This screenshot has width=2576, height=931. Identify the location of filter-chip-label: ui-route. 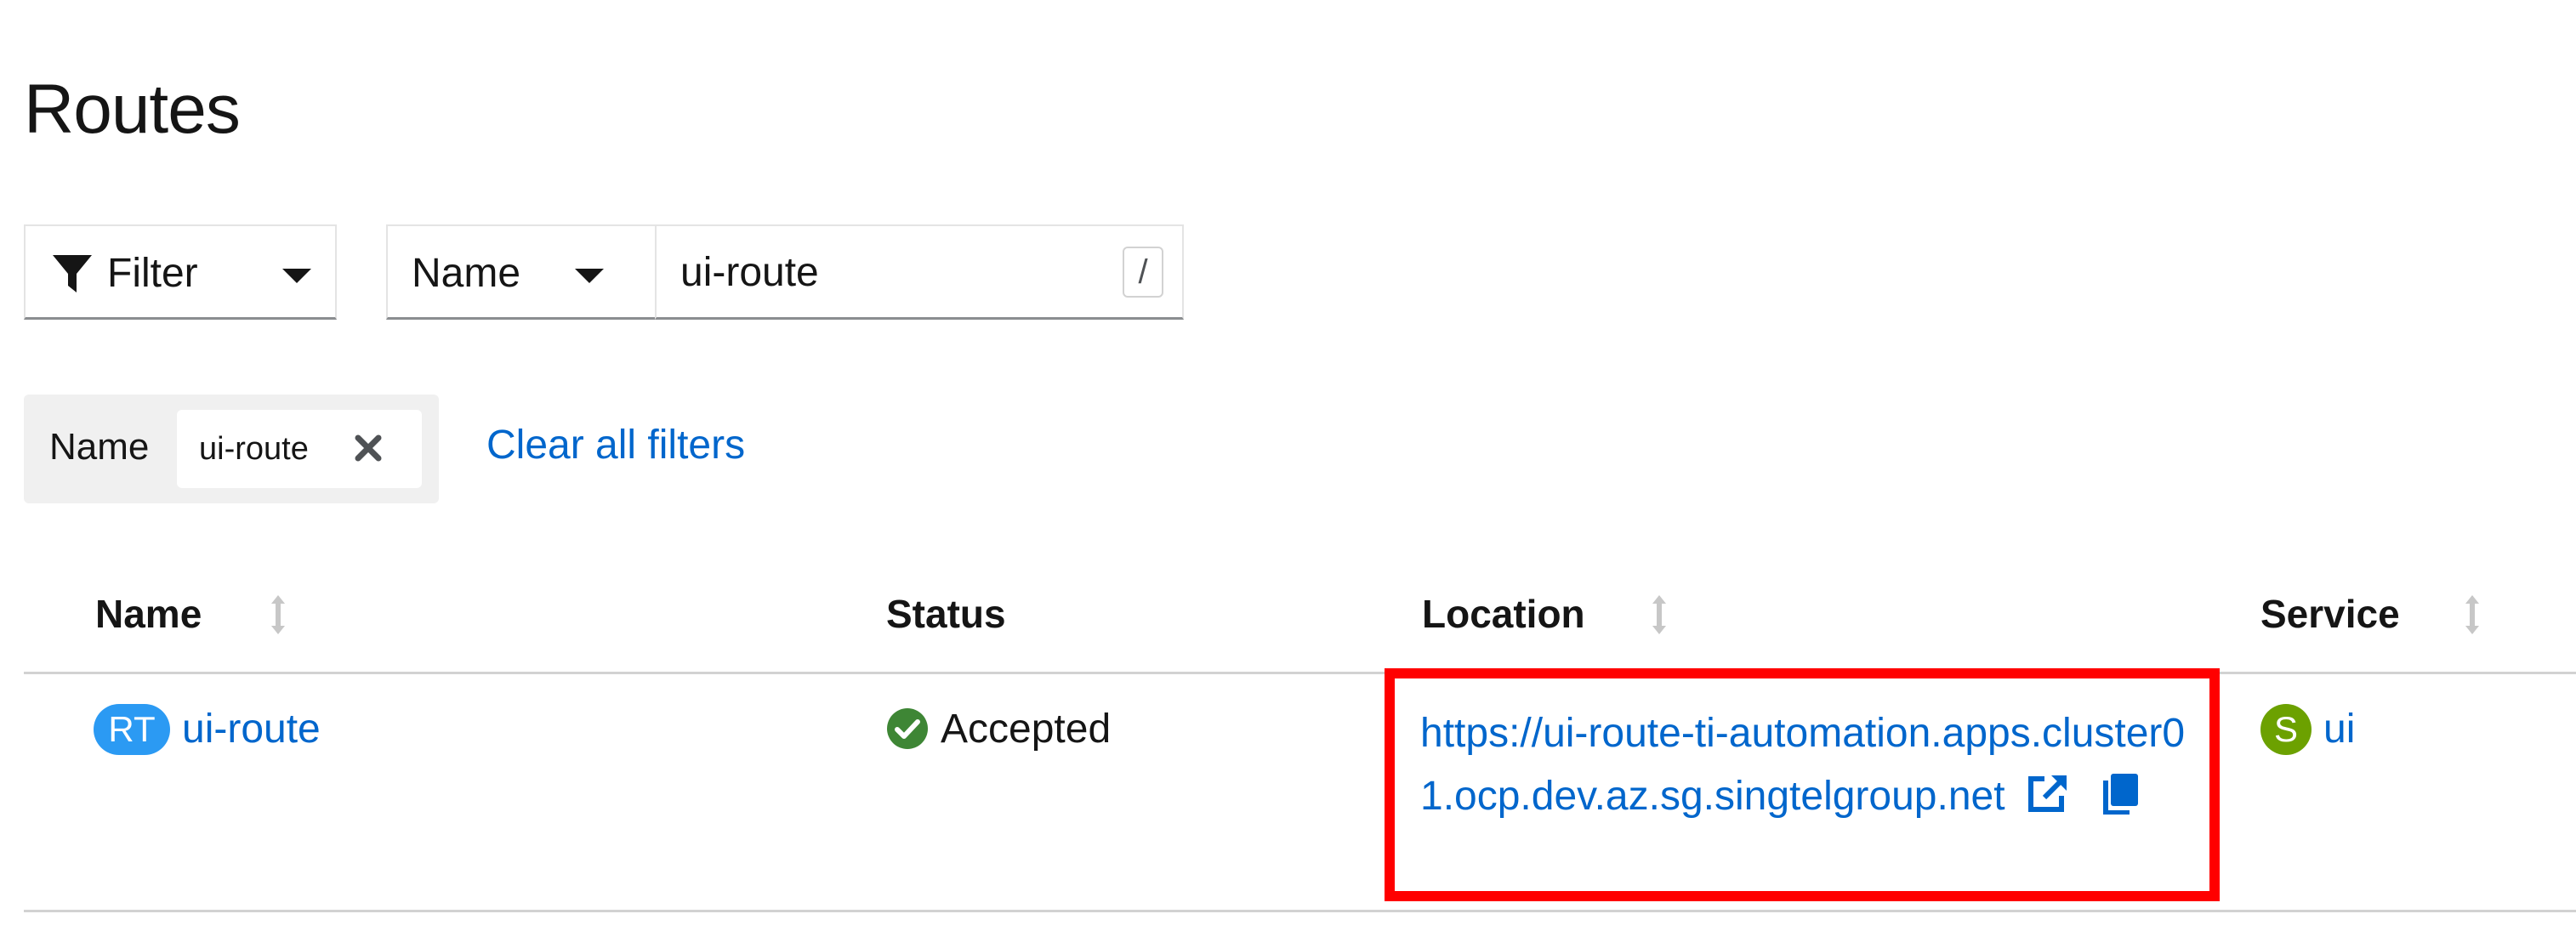
(254, 449).